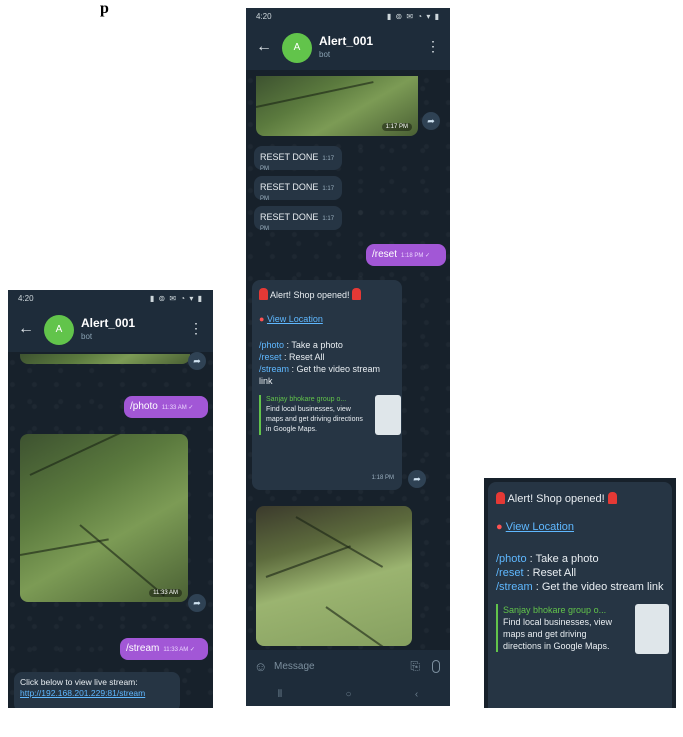 This screenshot has height=737, width=683. What do you see at coordinates (382, 478) in the screenshot?
I see `message-time: 1:18 PM` at bounding box center [382, 478].